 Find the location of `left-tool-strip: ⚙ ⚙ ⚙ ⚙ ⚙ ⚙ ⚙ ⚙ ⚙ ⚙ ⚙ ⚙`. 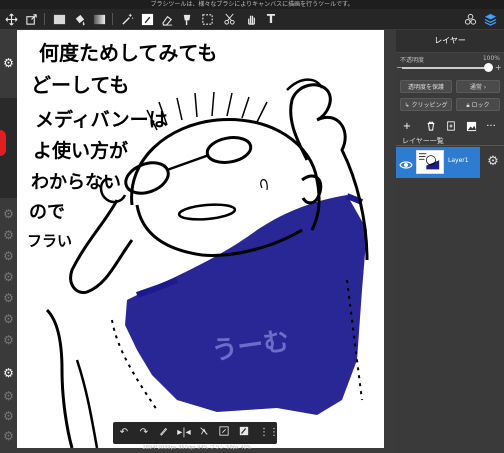

left-tool-strip: ⚙ ⚙ ⚙ ⚙ ⚙ ⚙ ⚙ ⚙ ⚙ ⚙ ⚙ ⚙ is located at coordinates (8, 241).